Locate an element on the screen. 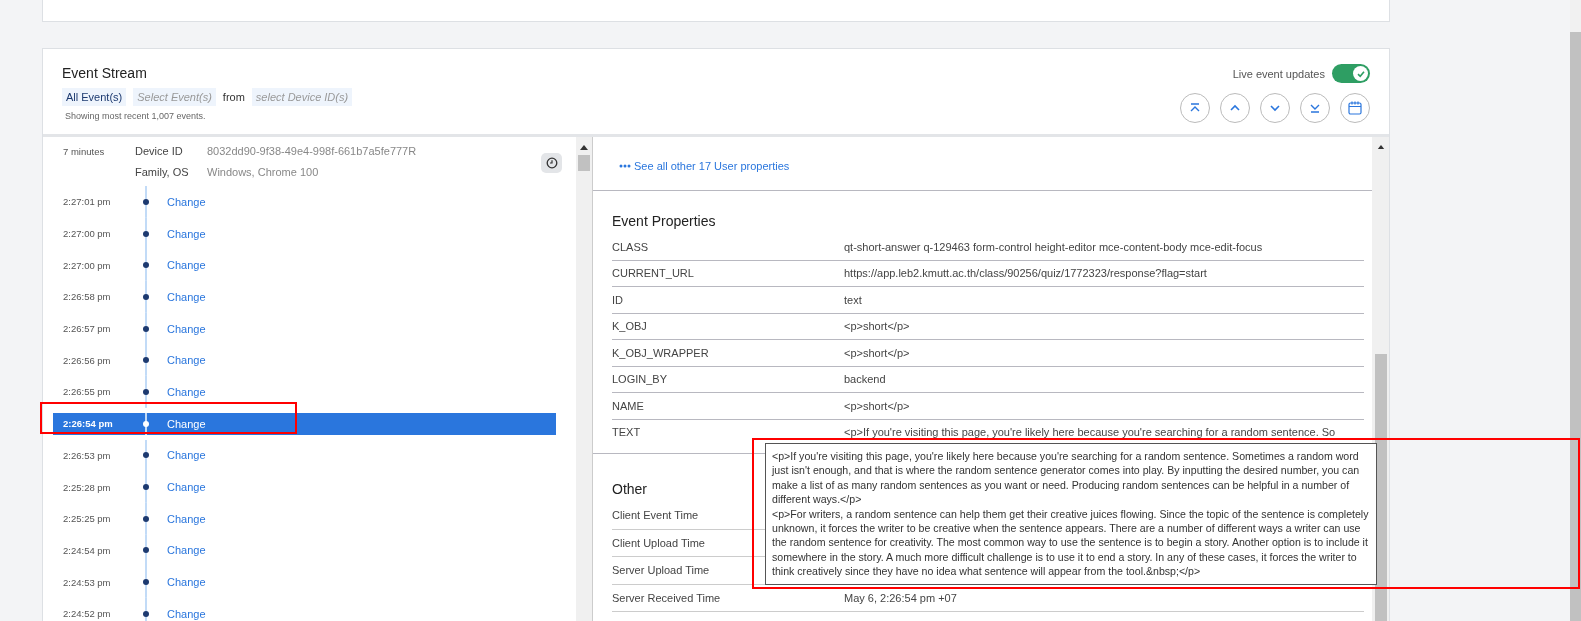  event-row: 2:27:01 pm Change is located at coordinates (304, 202).